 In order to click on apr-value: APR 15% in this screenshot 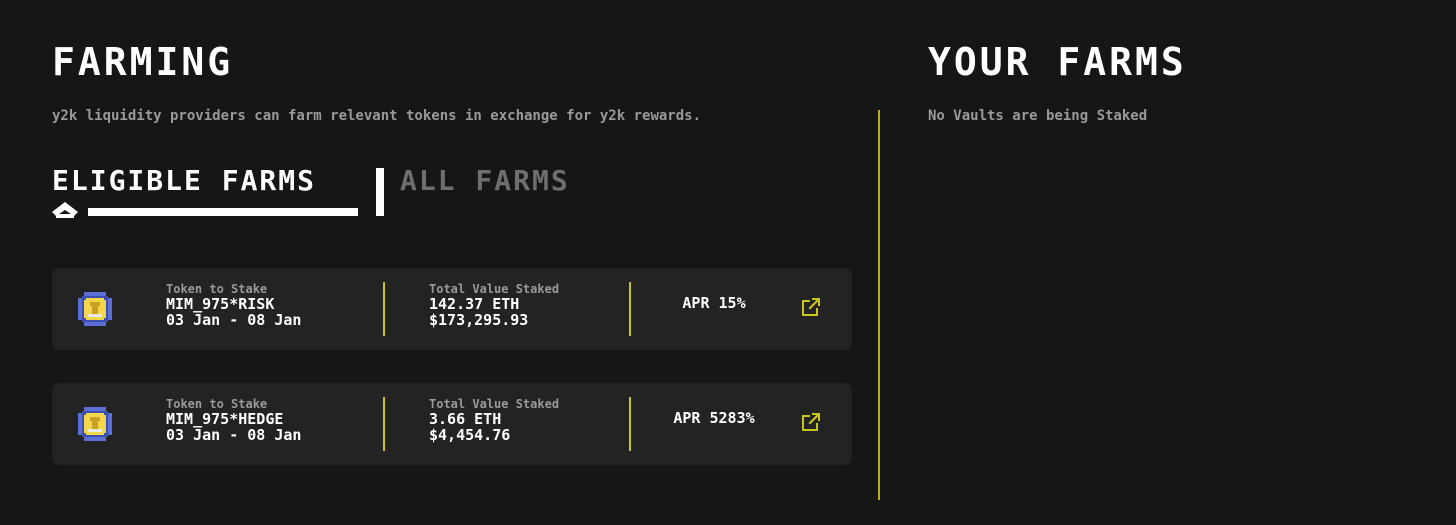, I will do `click(714, 303)`.